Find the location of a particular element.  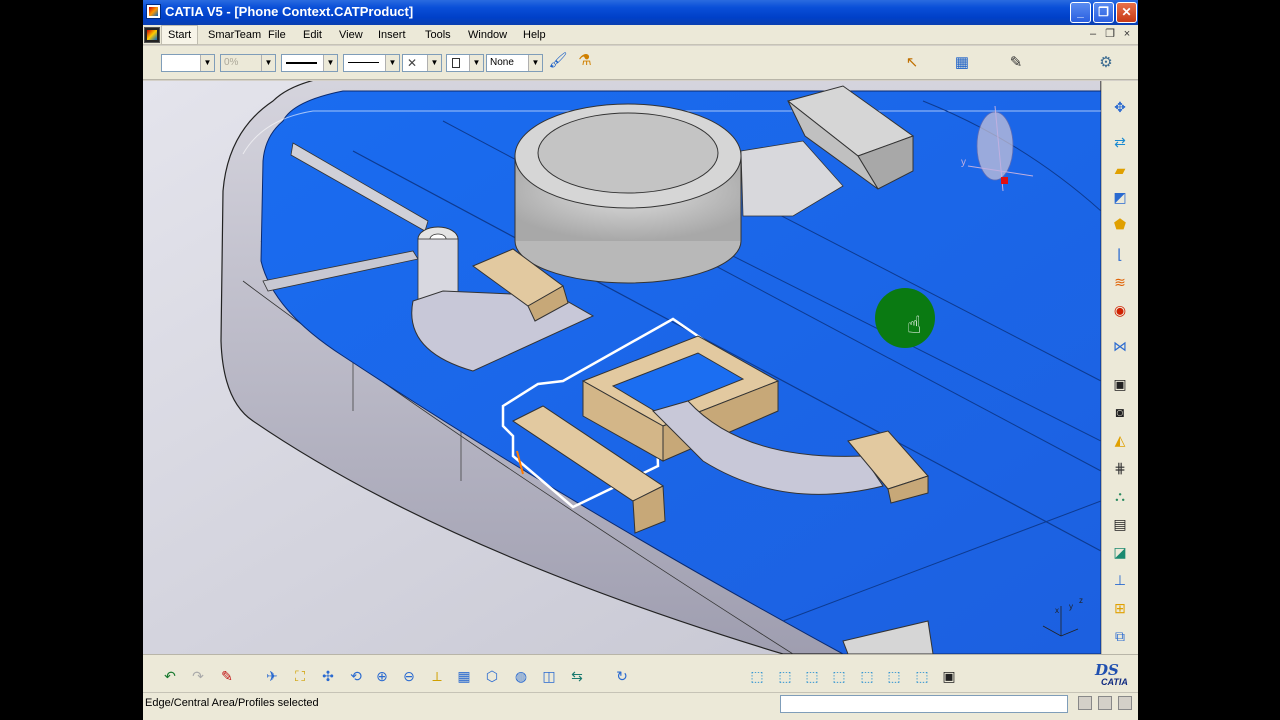

select-icon: ↖ is located at coordinates (912, 63).